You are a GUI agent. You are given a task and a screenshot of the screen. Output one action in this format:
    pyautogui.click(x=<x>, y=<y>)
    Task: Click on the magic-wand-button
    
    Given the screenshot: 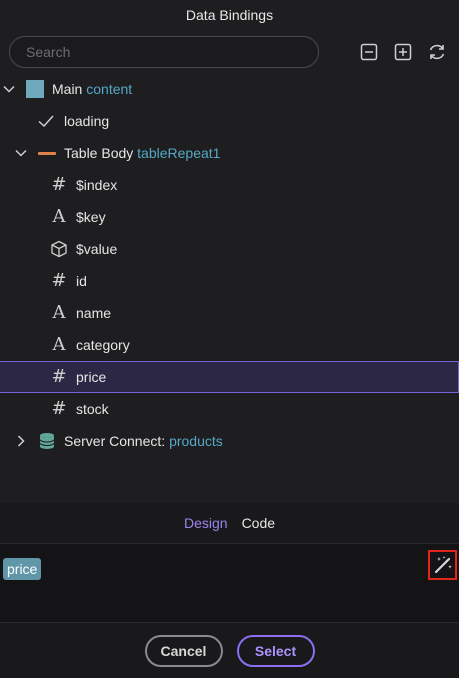 What is the action you would take?
    pyautogui.click(x=442, y=565)
    